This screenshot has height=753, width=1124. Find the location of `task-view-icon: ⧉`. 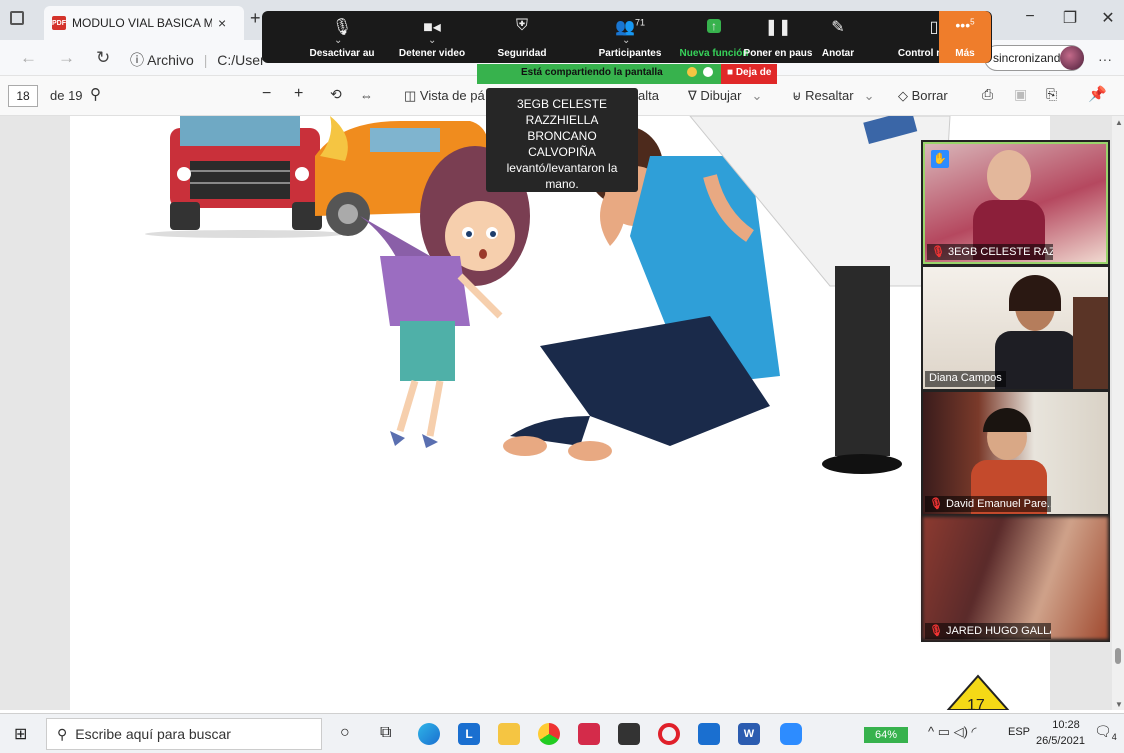

task-view-icon: ⧉ is located at coordinates (385, 733).